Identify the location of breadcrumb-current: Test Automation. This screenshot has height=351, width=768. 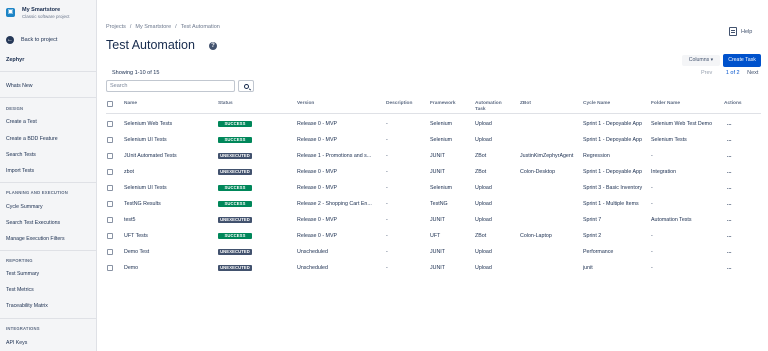
(200, 27).